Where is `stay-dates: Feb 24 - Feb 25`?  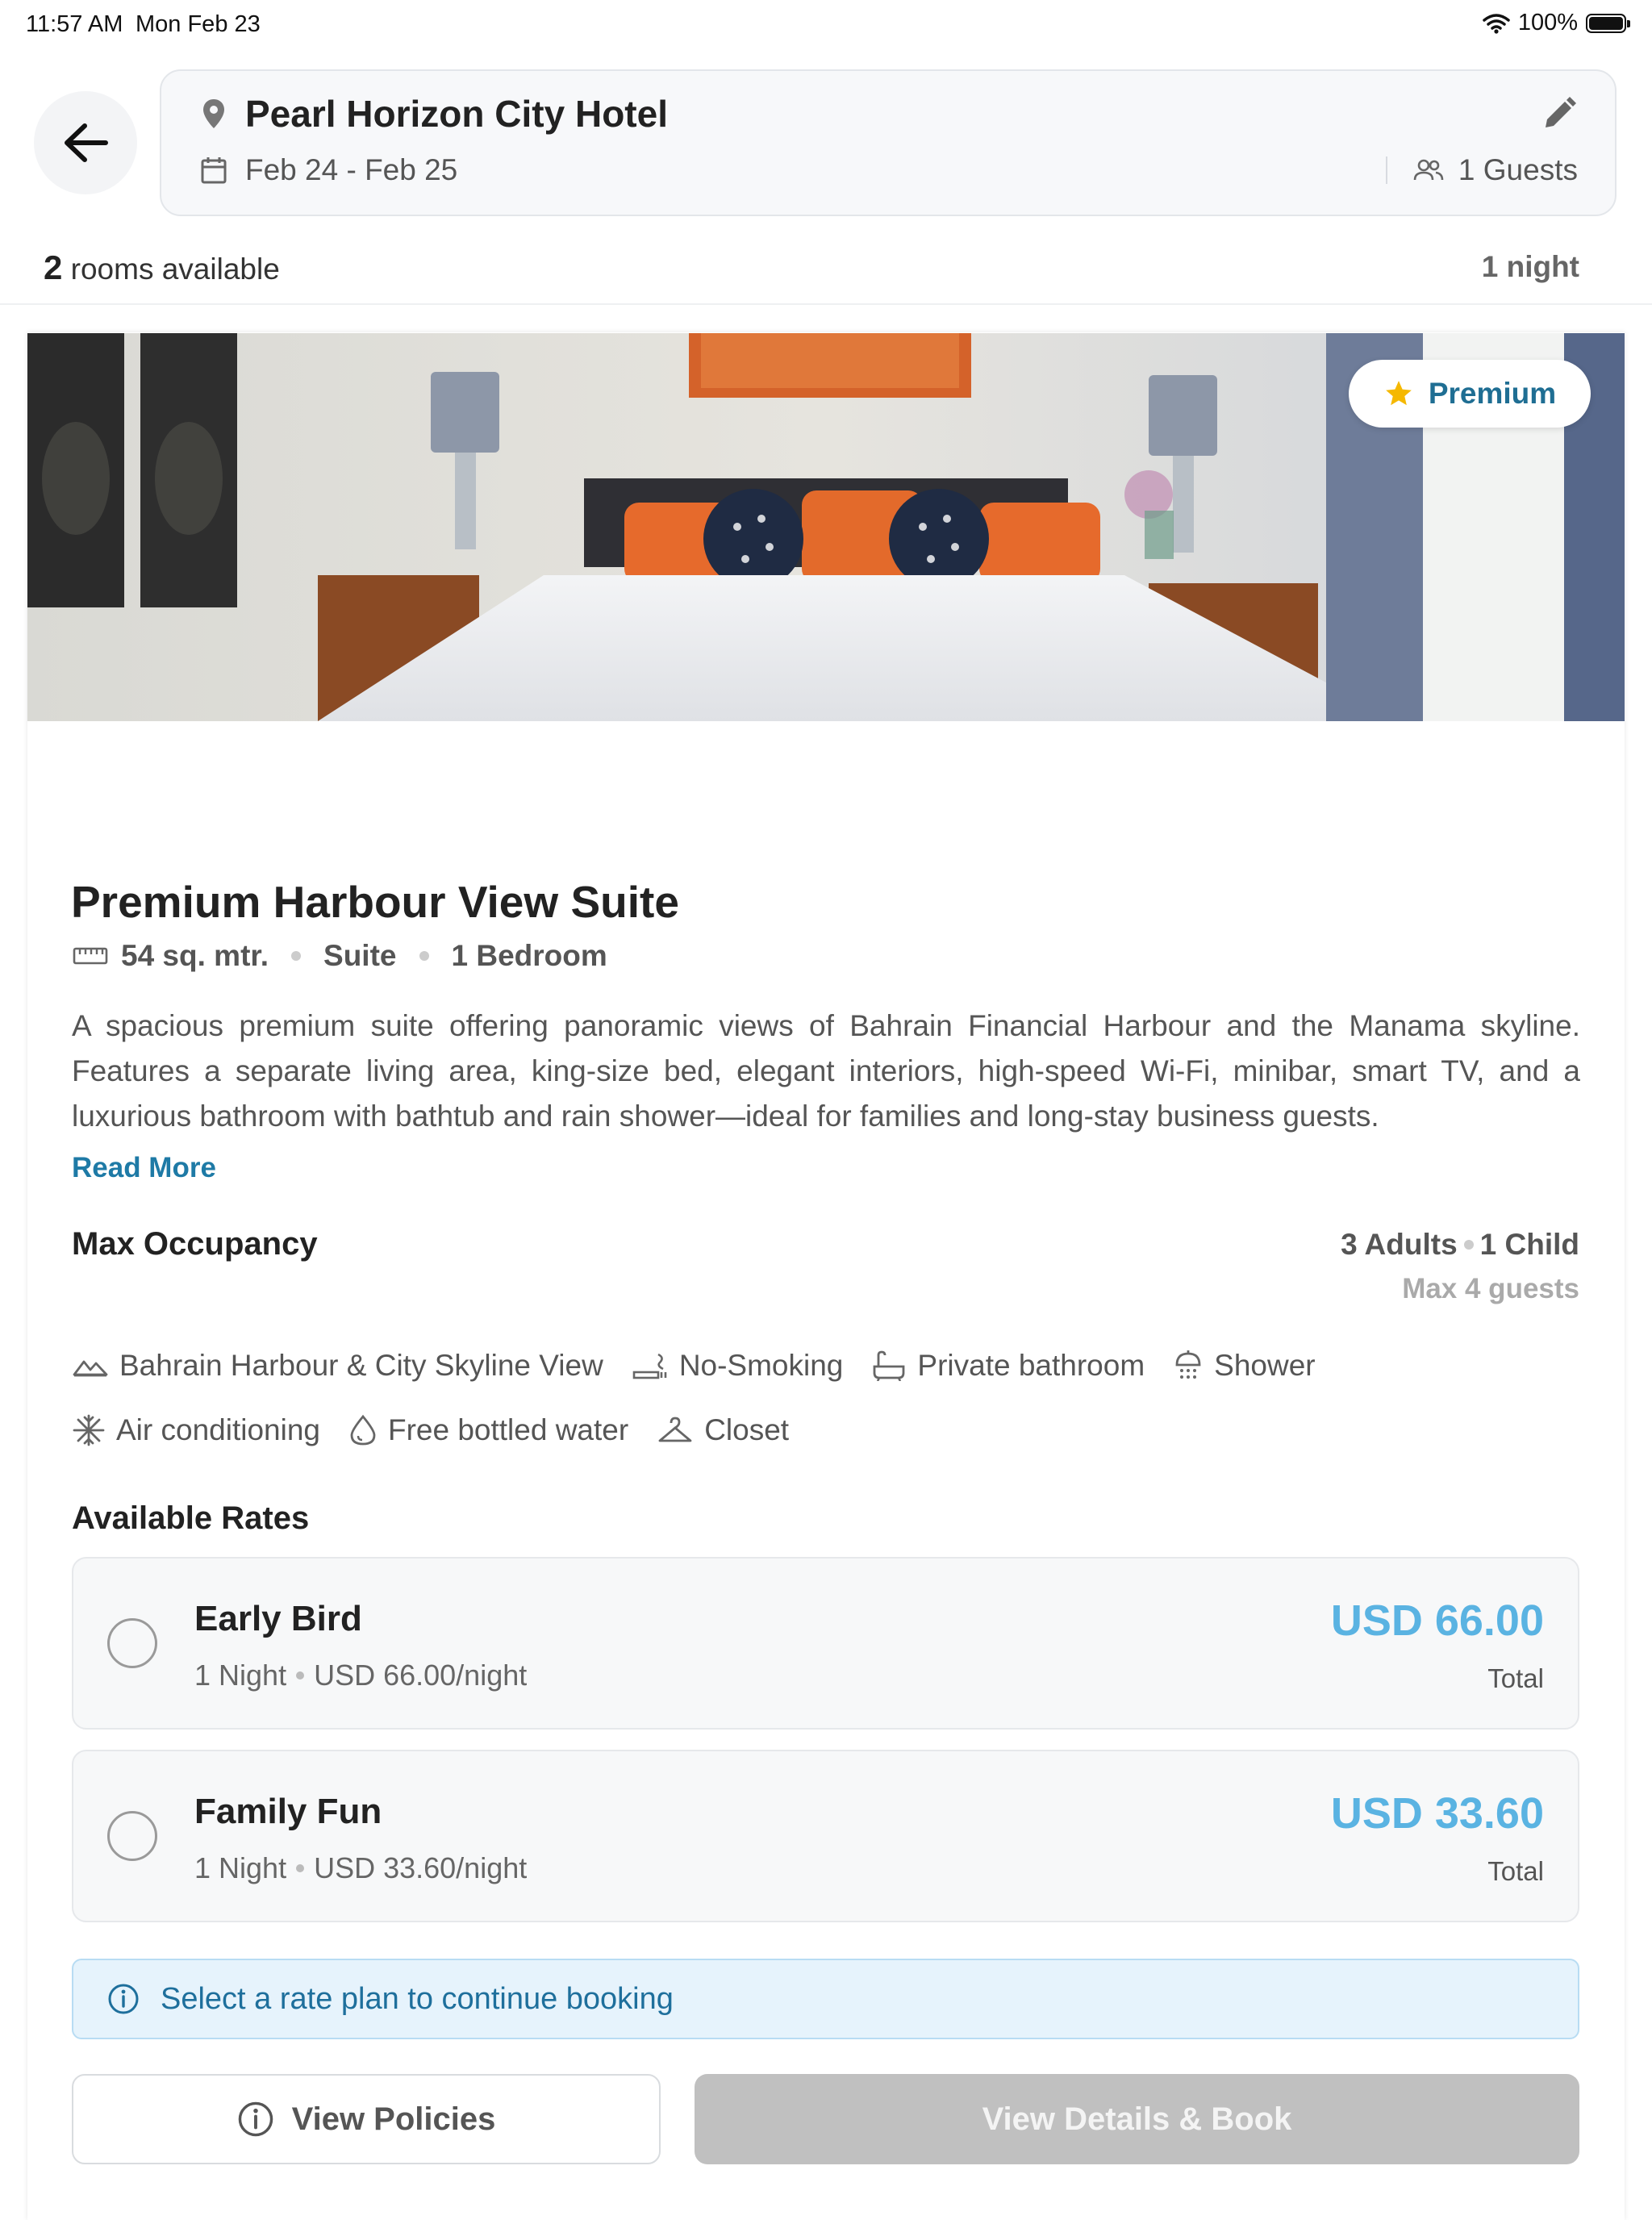
stay-dates: Feb 24 - Feb 25 is located at coordinates (351, 169).